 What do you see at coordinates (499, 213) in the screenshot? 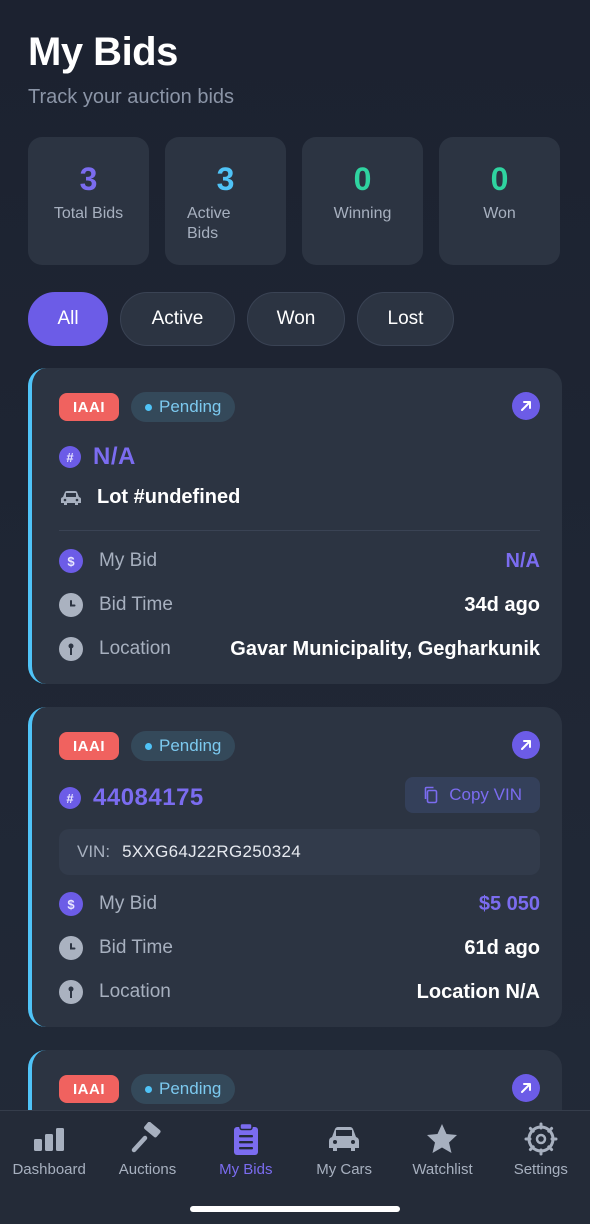
I see `stat-label: Won` at bounding box center [499, 213].